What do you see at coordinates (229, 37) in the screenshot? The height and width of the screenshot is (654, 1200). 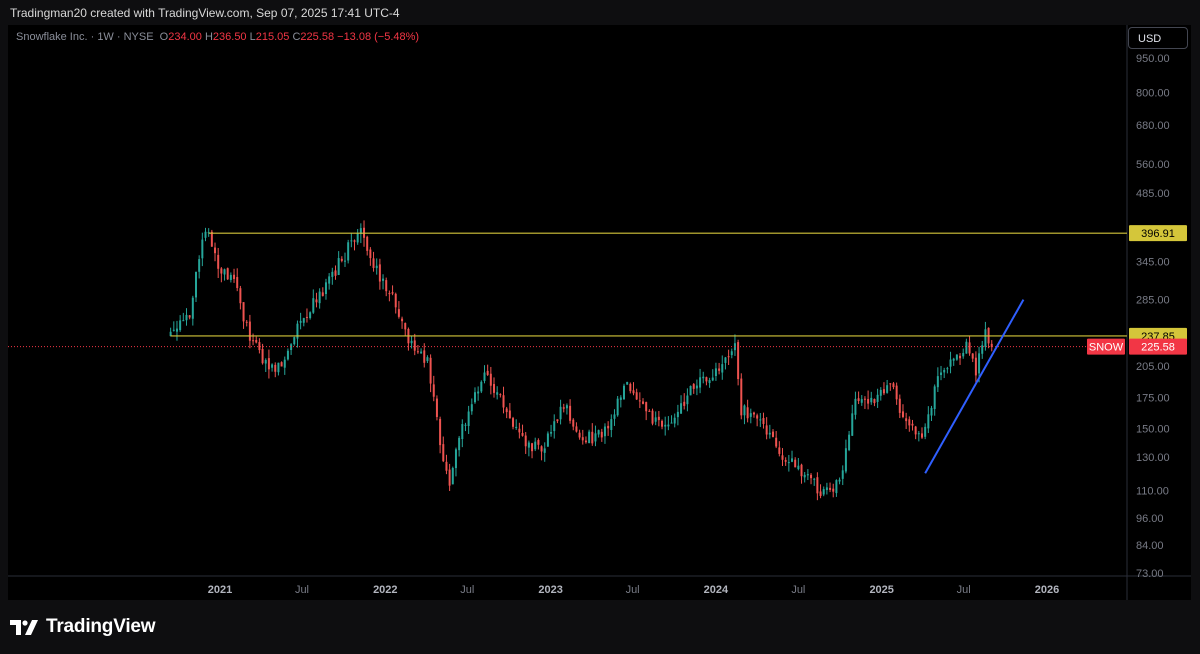 I see `high-value: 236.50` at bounding box center [229, 37].